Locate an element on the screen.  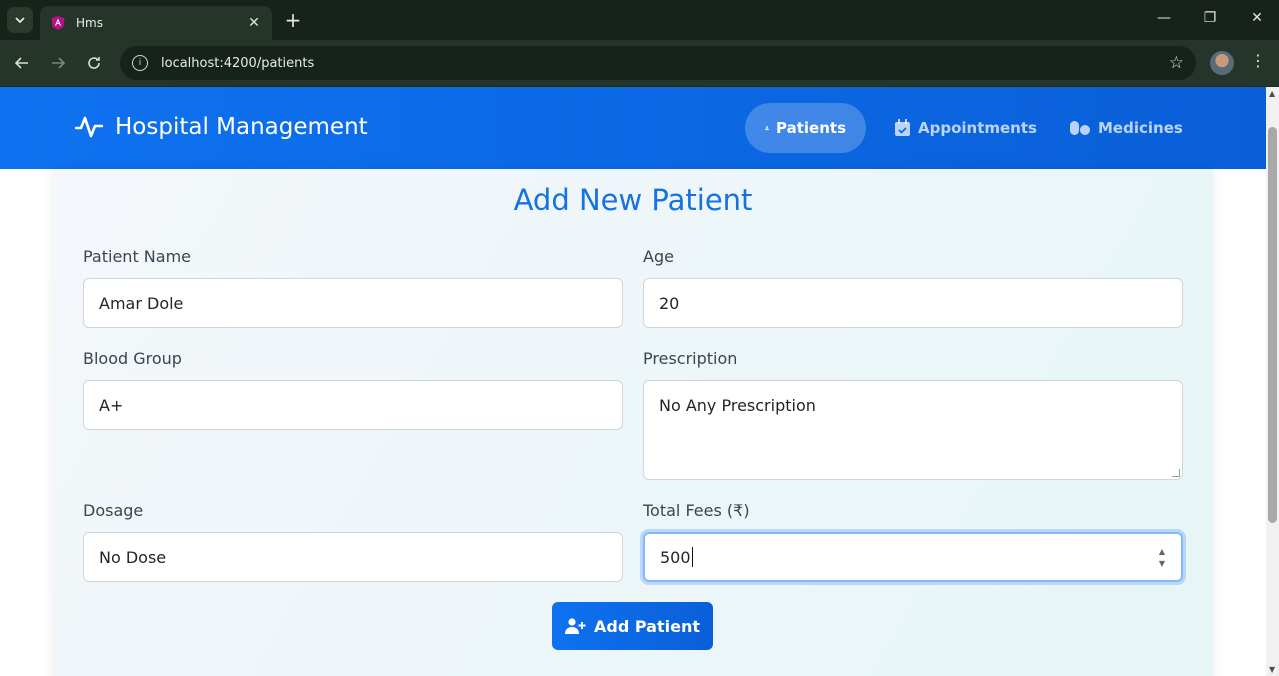
dosage-label: Dosage is located at coordinates (113, 510).